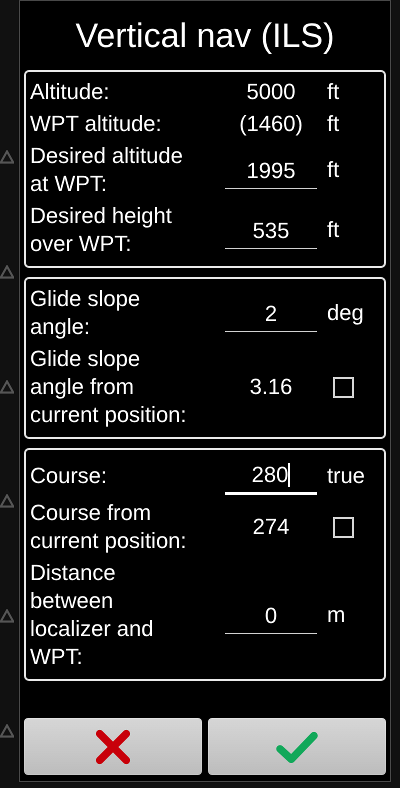 This screenshot has height=788, width=400. What do you see at coordinates (346, 475) in the screenshot?
I see `unit-label: true` at bounding box center [346, 475].